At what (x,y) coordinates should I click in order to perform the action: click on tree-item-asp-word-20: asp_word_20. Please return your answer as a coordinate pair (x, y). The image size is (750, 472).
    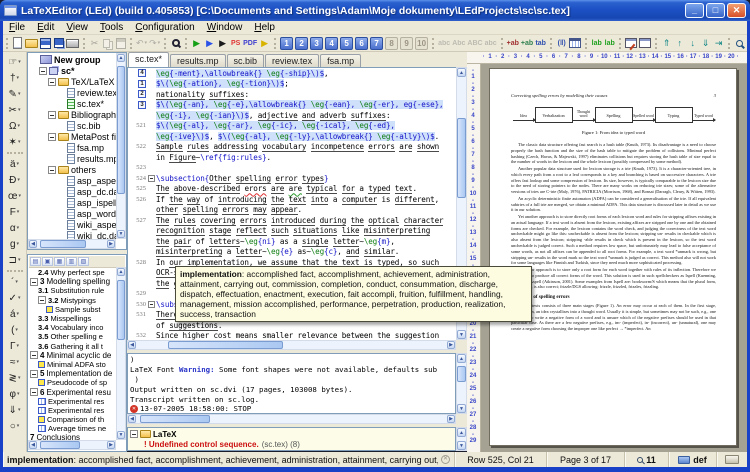
    Looking at the image, I should click on (73, 213).